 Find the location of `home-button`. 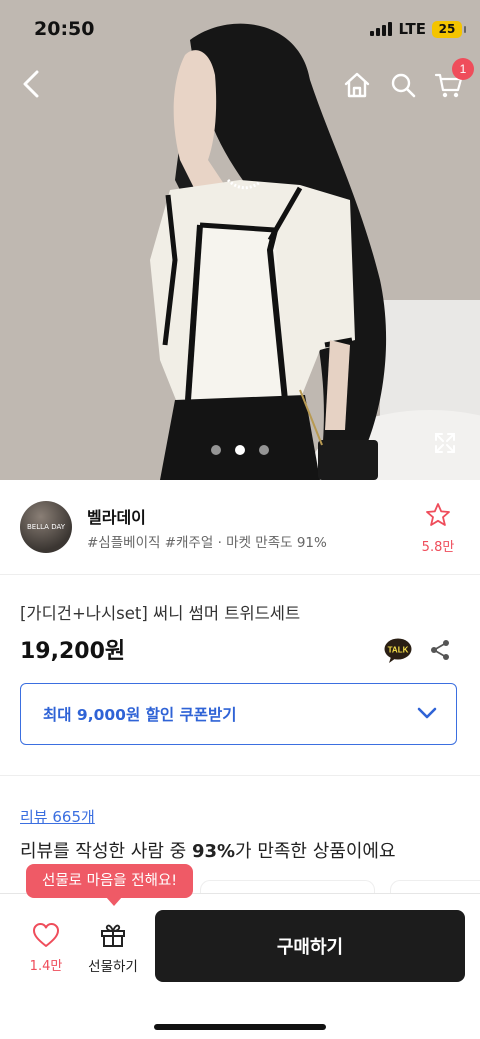

home-button is located at coordinates (357, 85).